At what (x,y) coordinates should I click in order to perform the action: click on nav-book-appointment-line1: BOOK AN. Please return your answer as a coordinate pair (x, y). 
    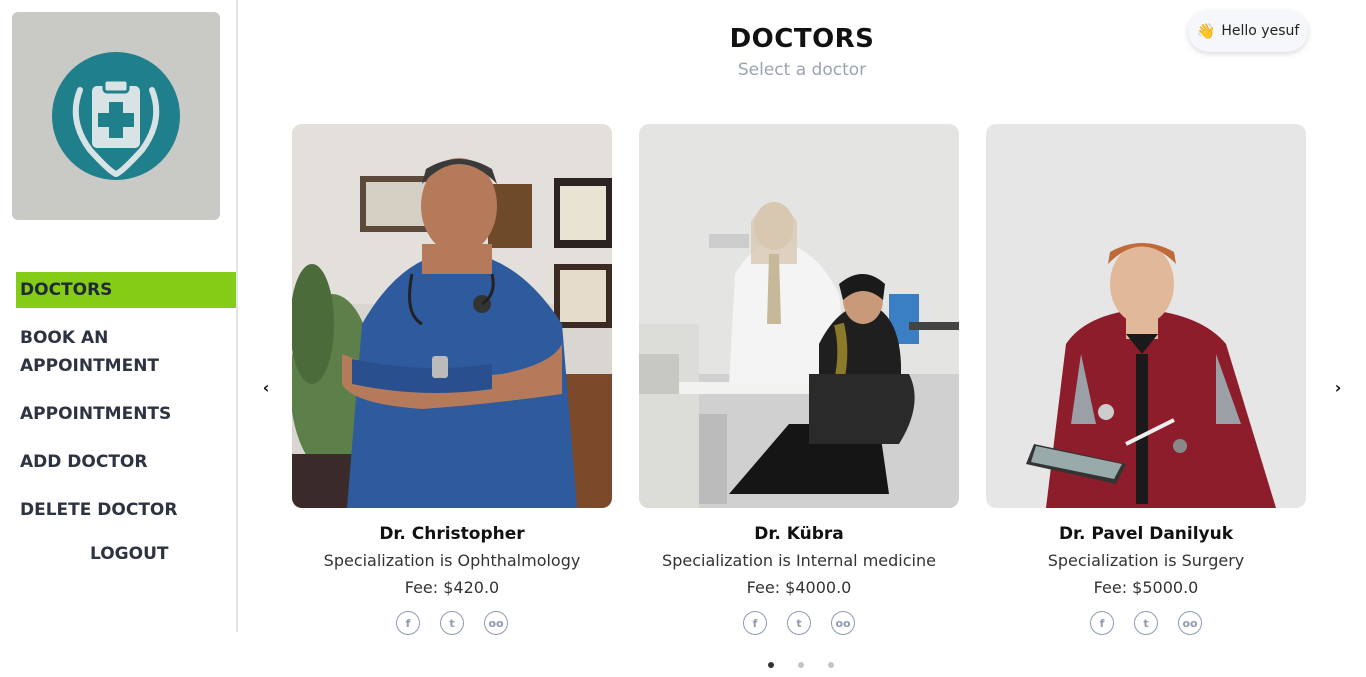
    Looking at the image, I should click on (64, 338).